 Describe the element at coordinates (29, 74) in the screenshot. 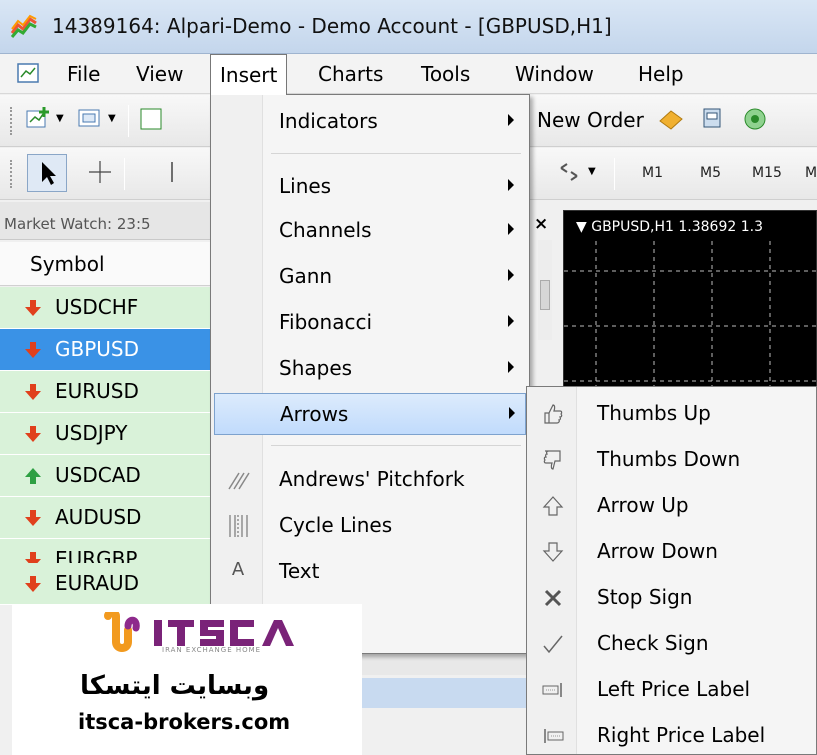

I see `chart-document-icon` at that location.